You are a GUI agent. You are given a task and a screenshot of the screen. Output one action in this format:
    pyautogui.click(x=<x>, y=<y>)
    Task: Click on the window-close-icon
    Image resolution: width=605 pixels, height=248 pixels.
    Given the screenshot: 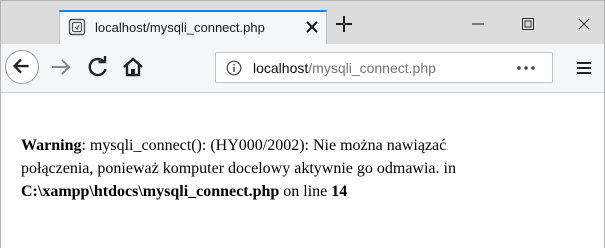 What is the action you would take?
    pyautogui.click(x=584, y=24)
    